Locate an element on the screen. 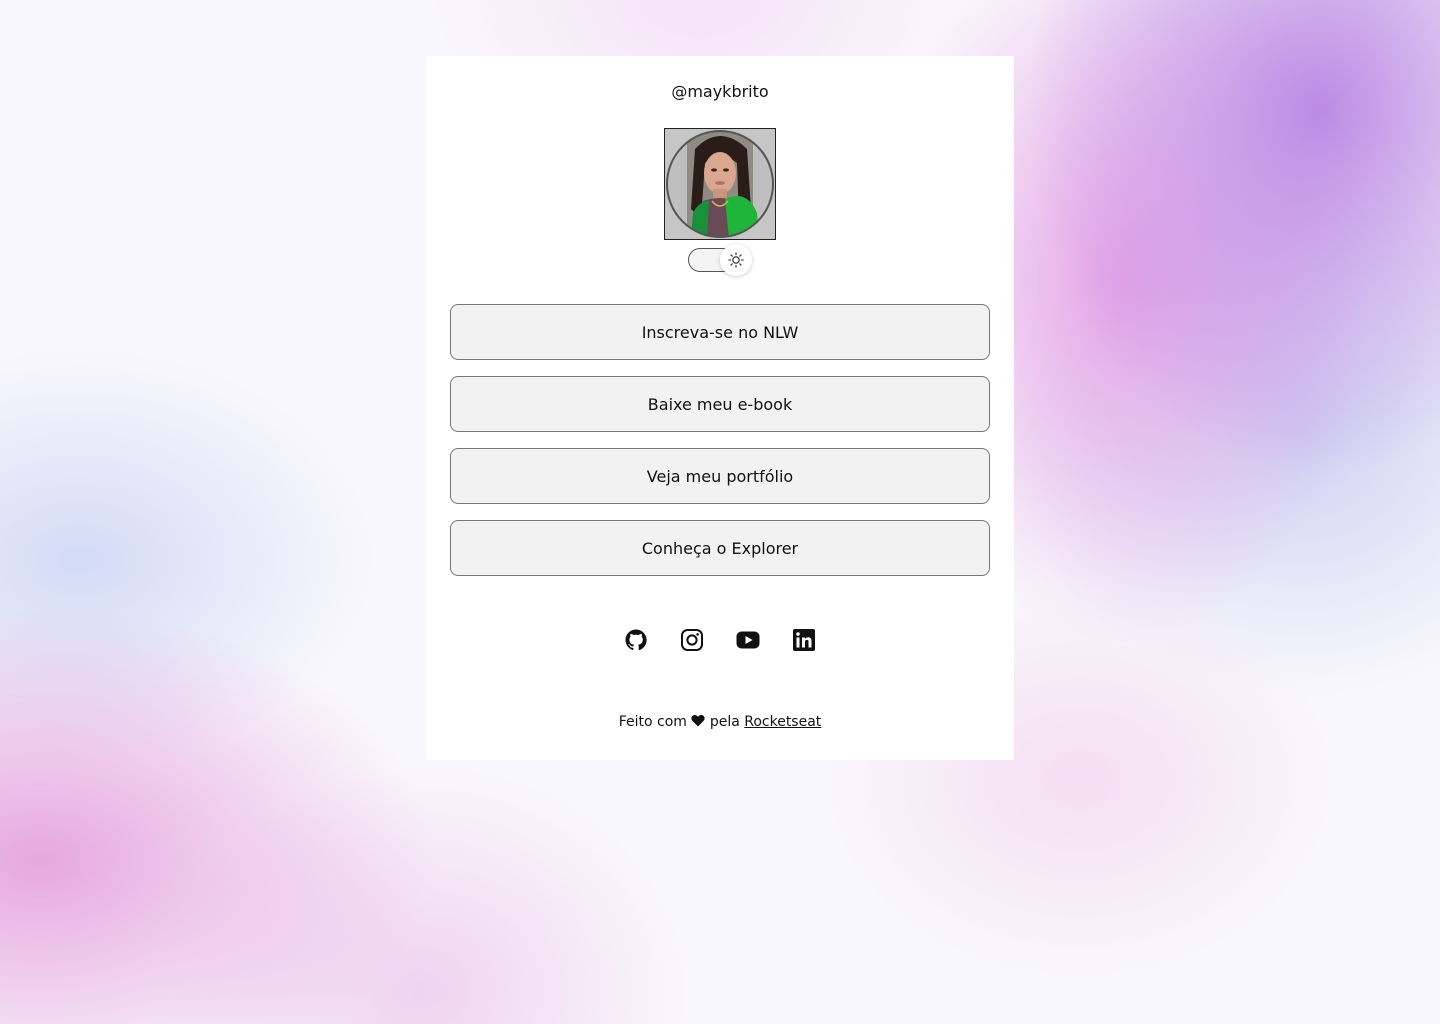 The image size is (1440, 1024). linkedin-icon is located at coordinates (804, 640).